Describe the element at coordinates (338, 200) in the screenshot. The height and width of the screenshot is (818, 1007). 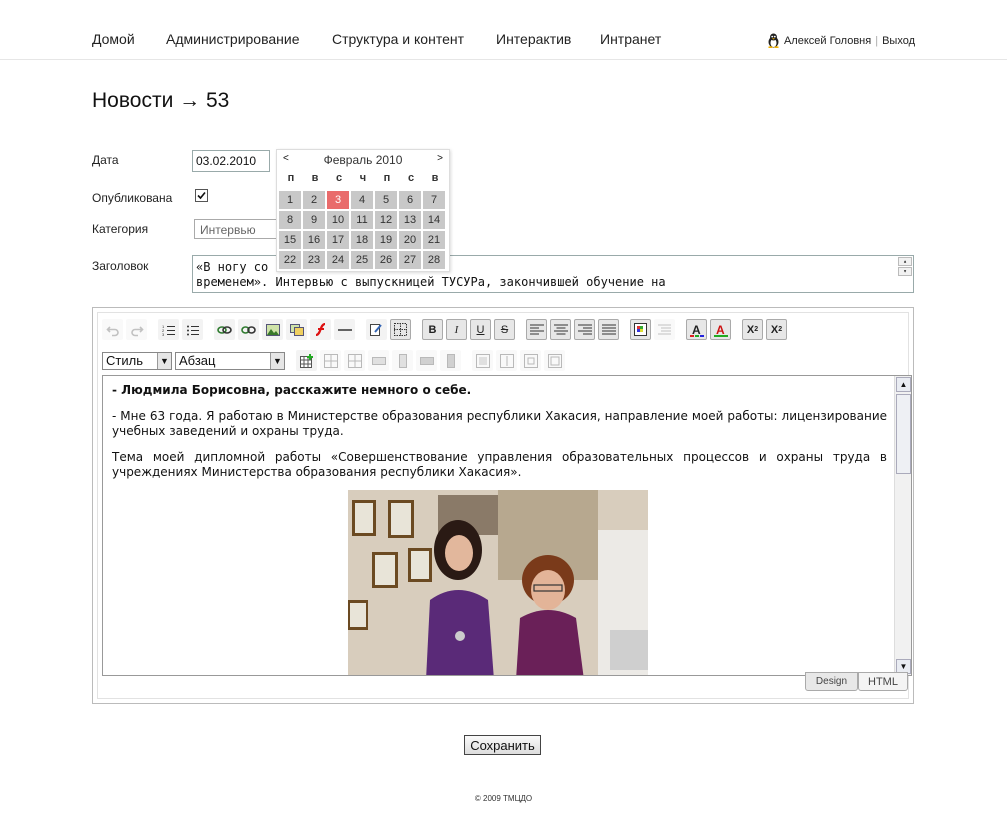
I see `calendar-day-selected: 3` at that location.